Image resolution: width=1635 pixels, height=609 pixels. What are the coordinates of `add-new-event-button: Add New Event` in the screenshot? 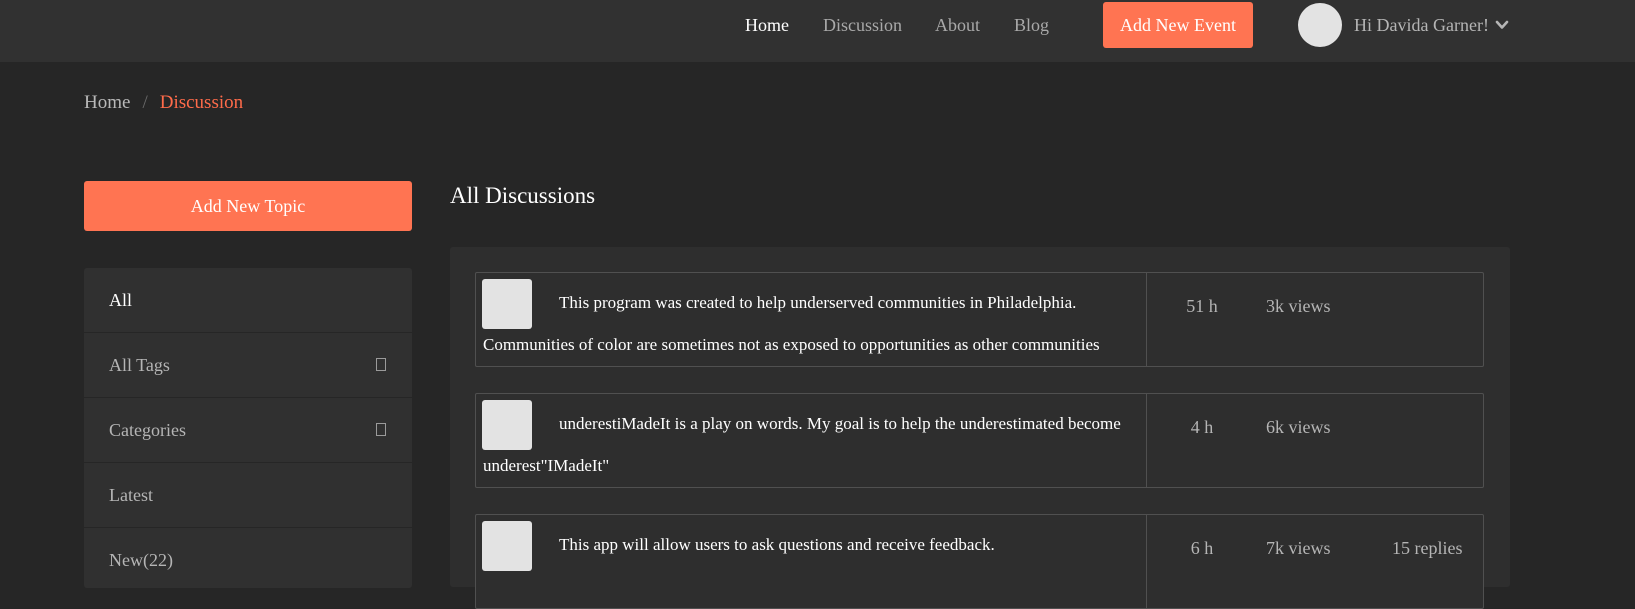 It's located at (1178, 25).